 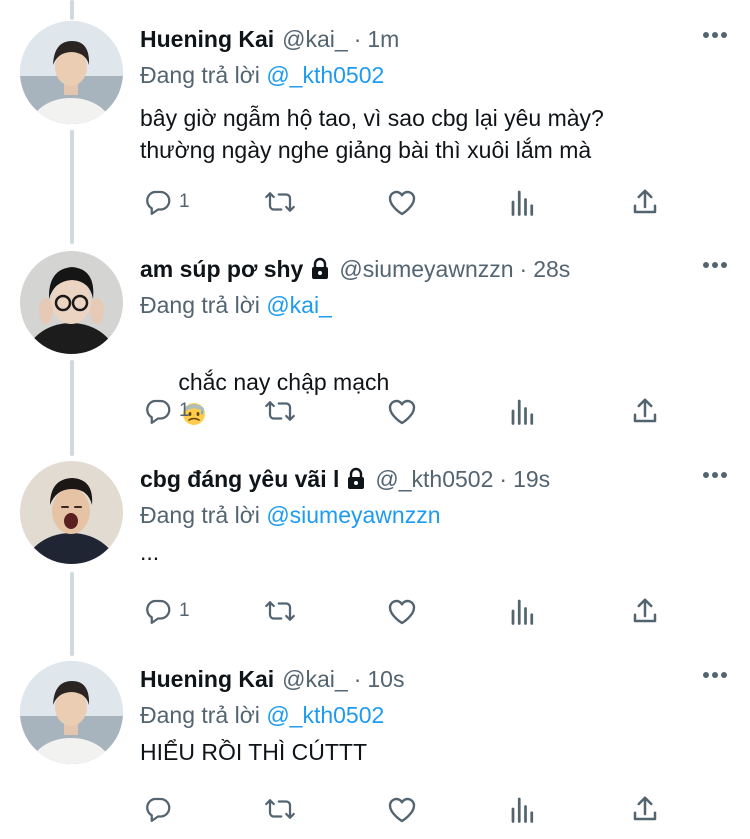 I want to click on timestamp: 28s, so click(x=551, y=269).